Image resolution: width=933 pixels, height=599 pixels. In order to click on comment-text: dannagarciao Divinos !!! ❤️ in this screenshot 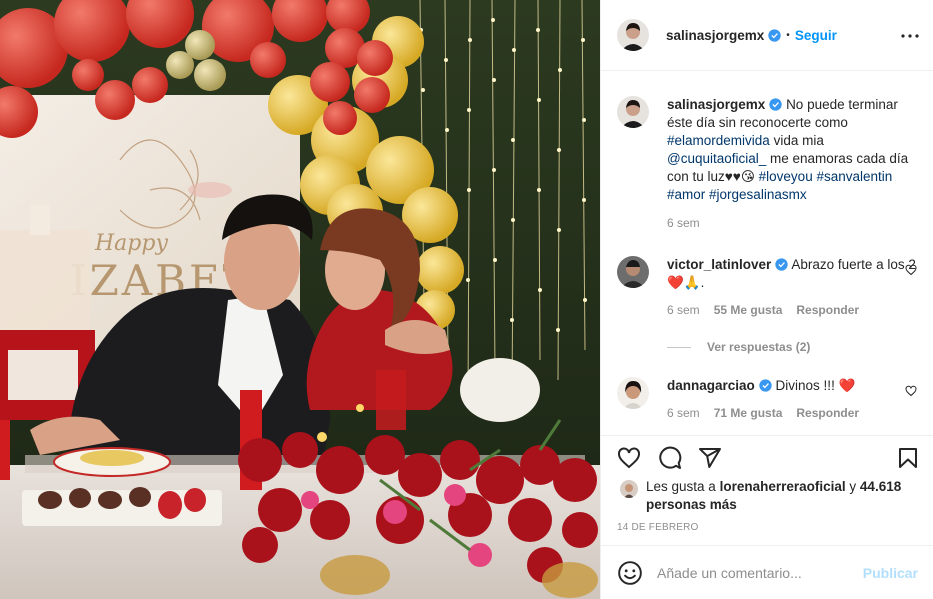, I will do `click(792, 386)`.